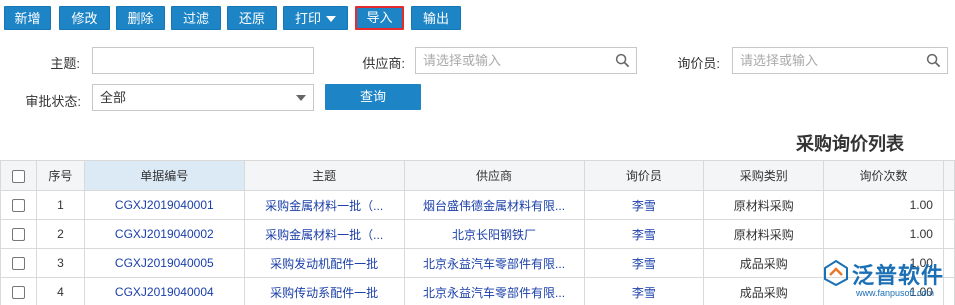 This screenshot has width=955, height=305. I want to click on subject-input, so click(203, 60).